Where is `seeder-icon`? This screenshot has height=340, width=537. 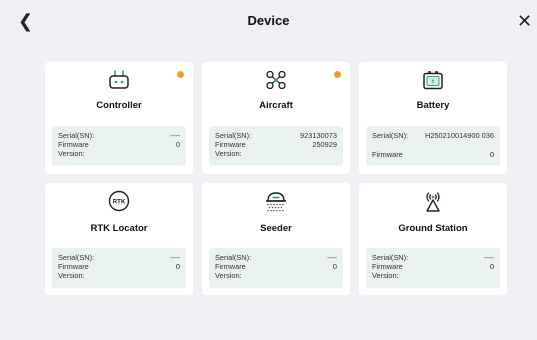 seeder-icon is located at coordinates (276, 201).